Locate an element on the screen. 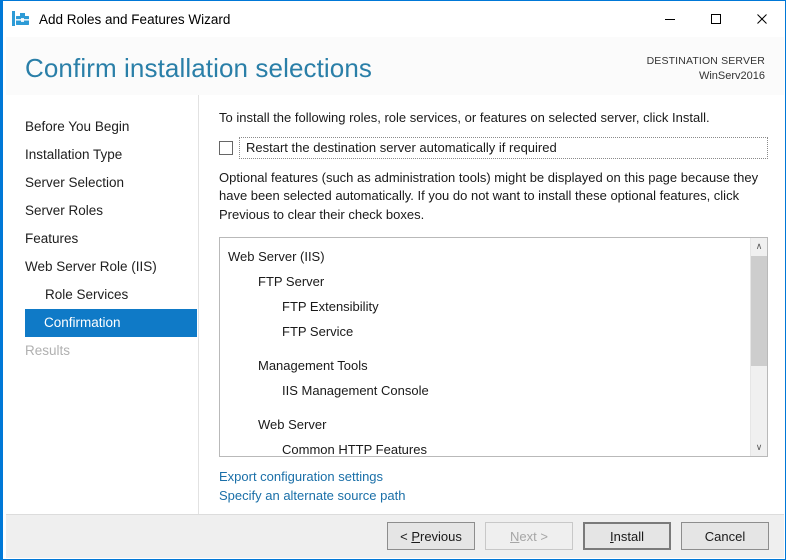 The image size is (786, 560). scroll-down-icon: ∨ is located at coordinates (759, 447).